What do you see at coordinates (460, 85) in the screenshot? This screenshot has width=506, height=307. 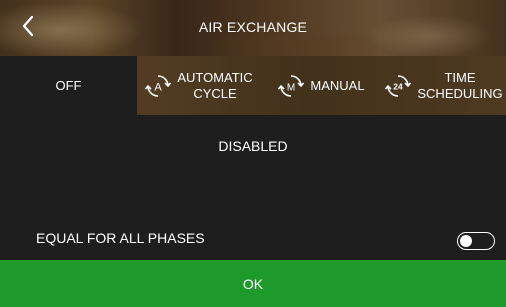 I see `tab-time-scheduling-label: TIME SCHEDULING` at bounding box center [460, 85].